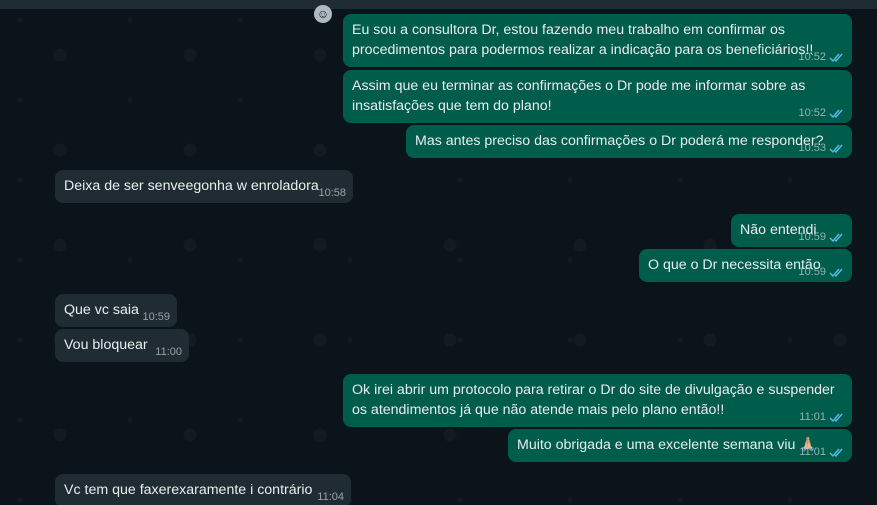 The image size is (877, 505). Describe the element at coordinates (438, 4) in the screenshot. I see `chat-header-bar` at that location.